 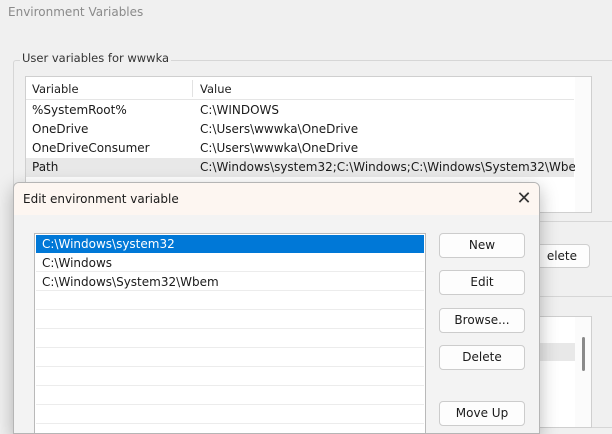 I want to click on table-row: %SystemRoot% C:\WINDOWS, so click(x=300, y=110).